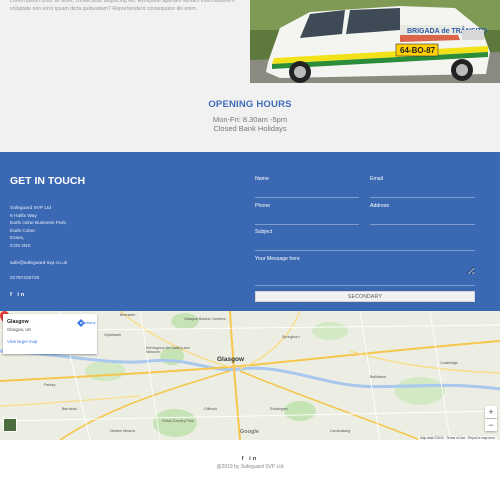 The width and height of the screenshot is (500, 500). What do you see at coordinates (231, 359) in the screenshot?
I see `map-city-label: Glasgow` at bounding box center [231, 359].